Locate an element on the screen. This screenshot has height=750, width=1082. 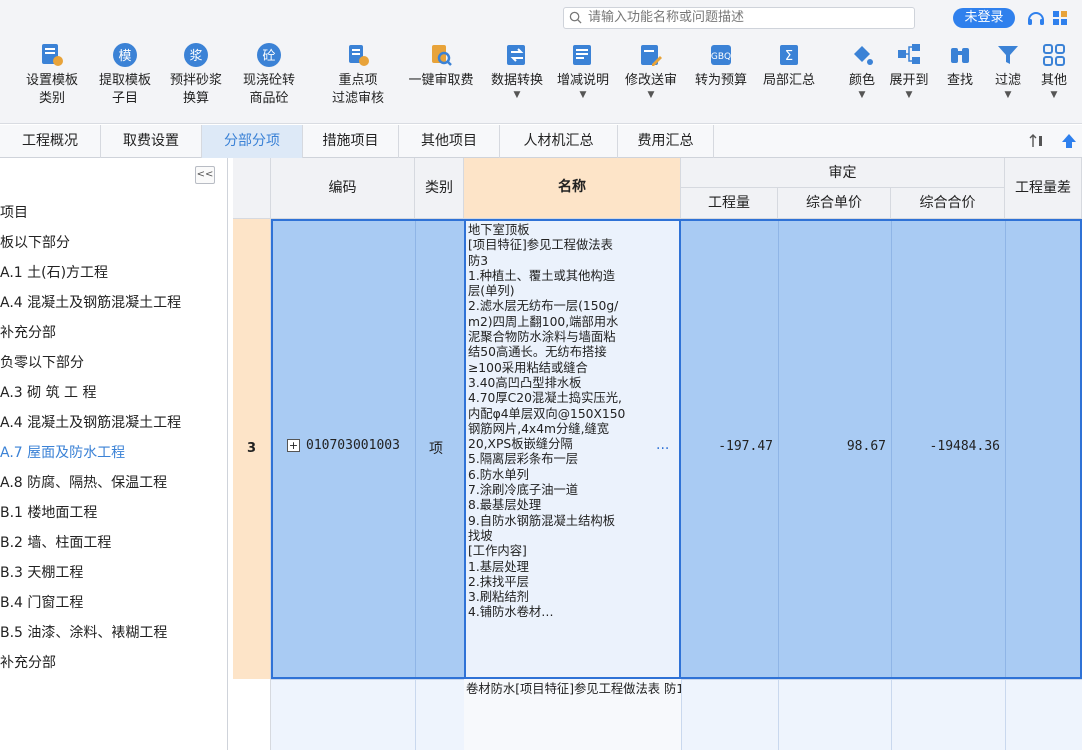
rb-label-1: 一键审取费 is located at coordinates (441, 80).